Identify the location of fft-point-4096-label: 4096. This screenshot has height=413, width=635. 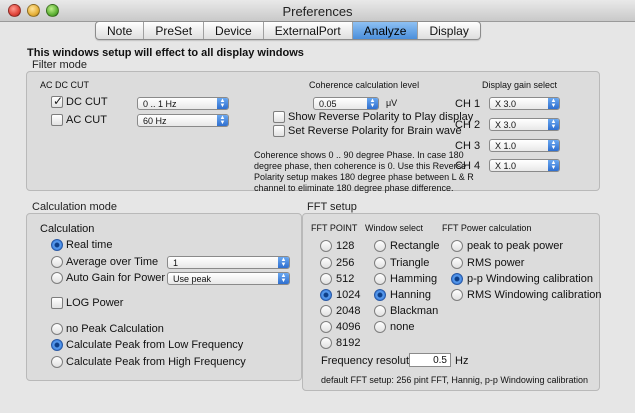
(348, 327).